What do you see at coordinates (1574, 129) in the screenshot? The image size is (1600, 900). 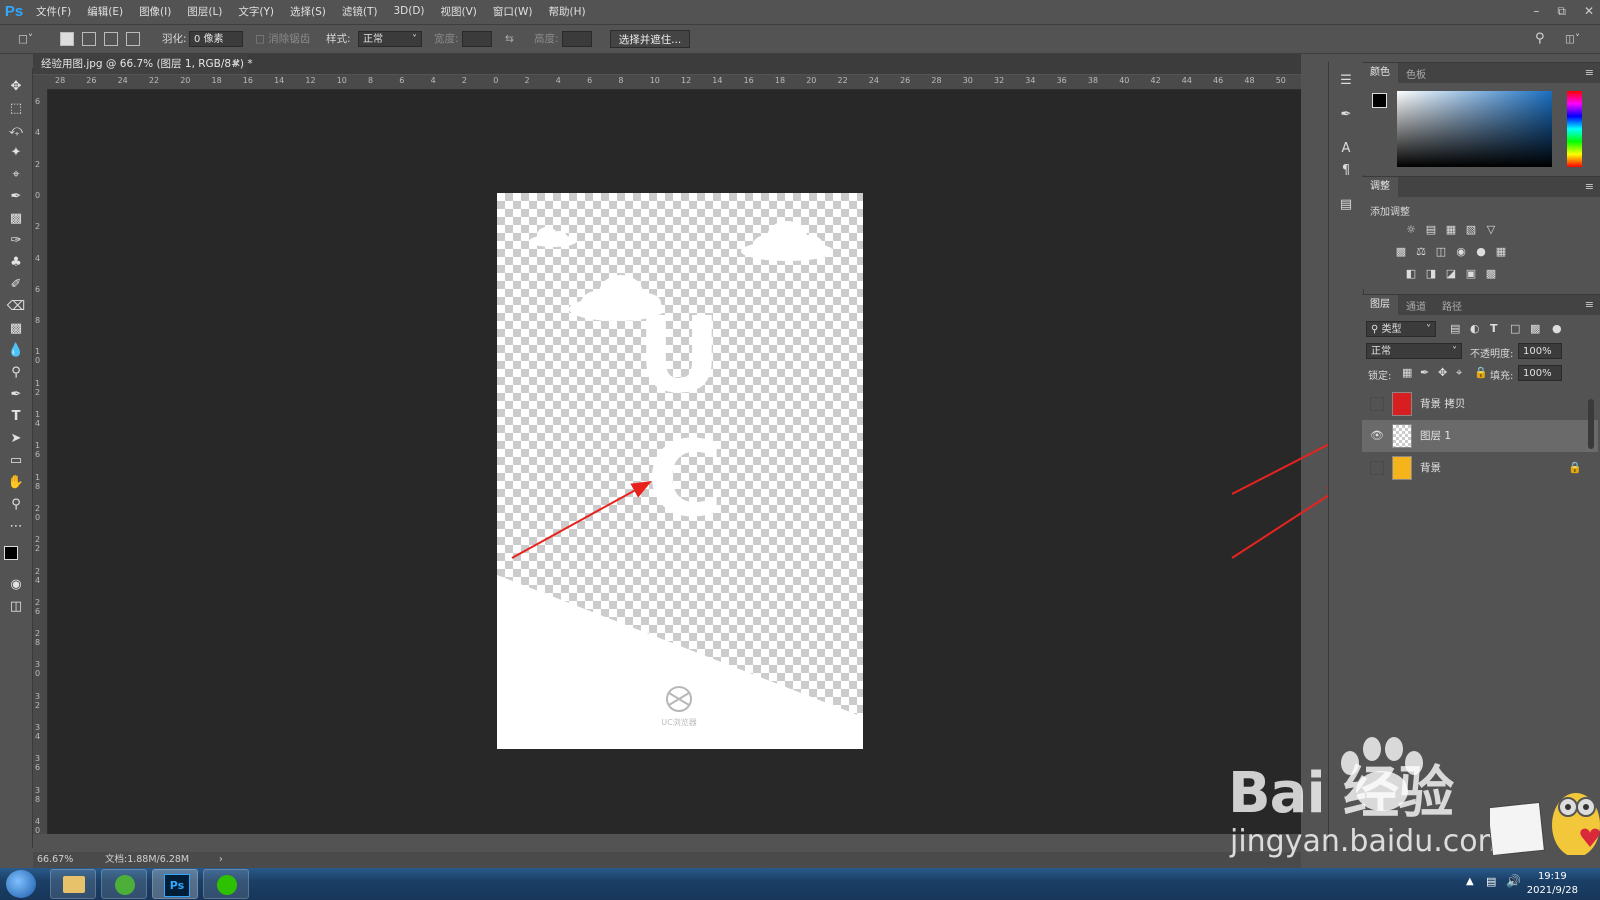 I see `hue-slider` at bounding box center [1574, 129].